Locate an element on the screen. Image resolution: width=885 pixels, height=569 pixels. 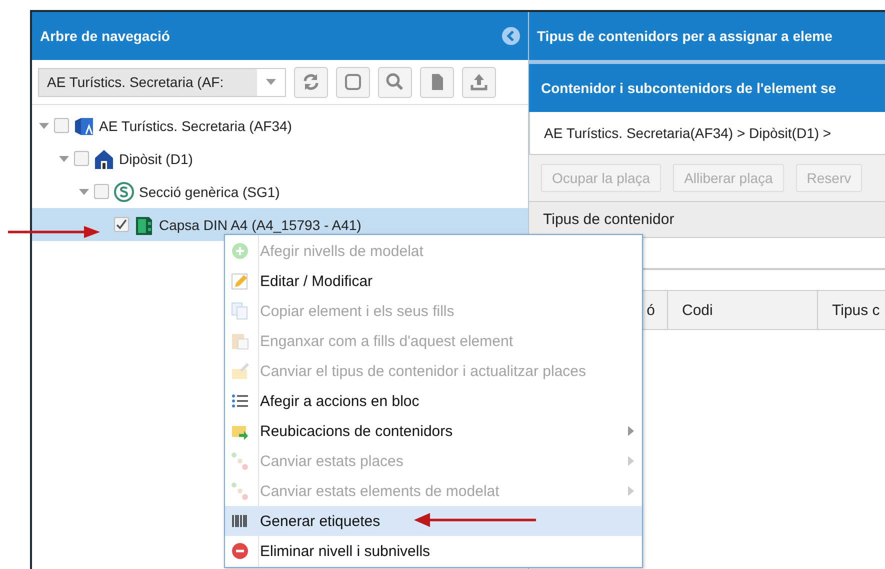
tree-item: Secció genèrica (SG1) is located at coordinates (280, 191).